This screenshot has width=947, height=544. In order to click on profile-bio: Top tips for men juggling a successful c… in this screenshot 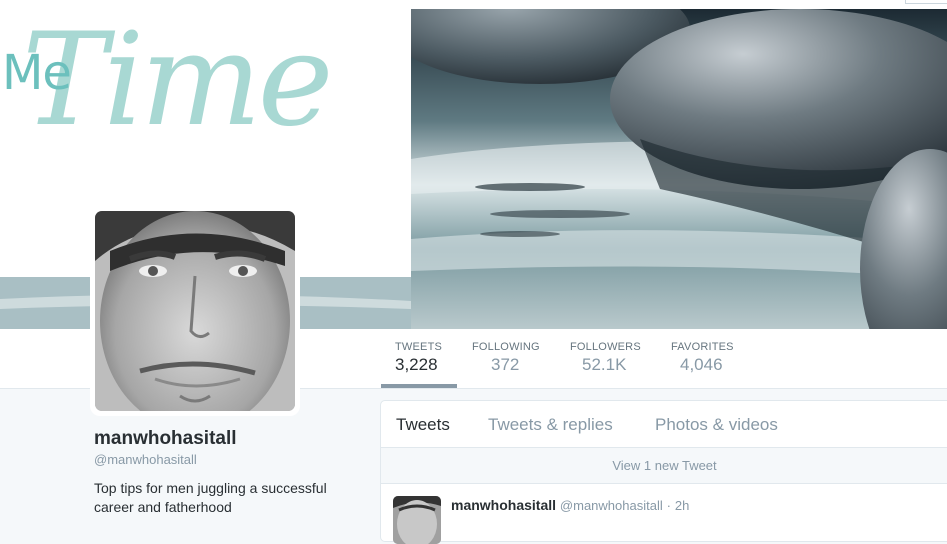, I will do `click(210, 497)`.